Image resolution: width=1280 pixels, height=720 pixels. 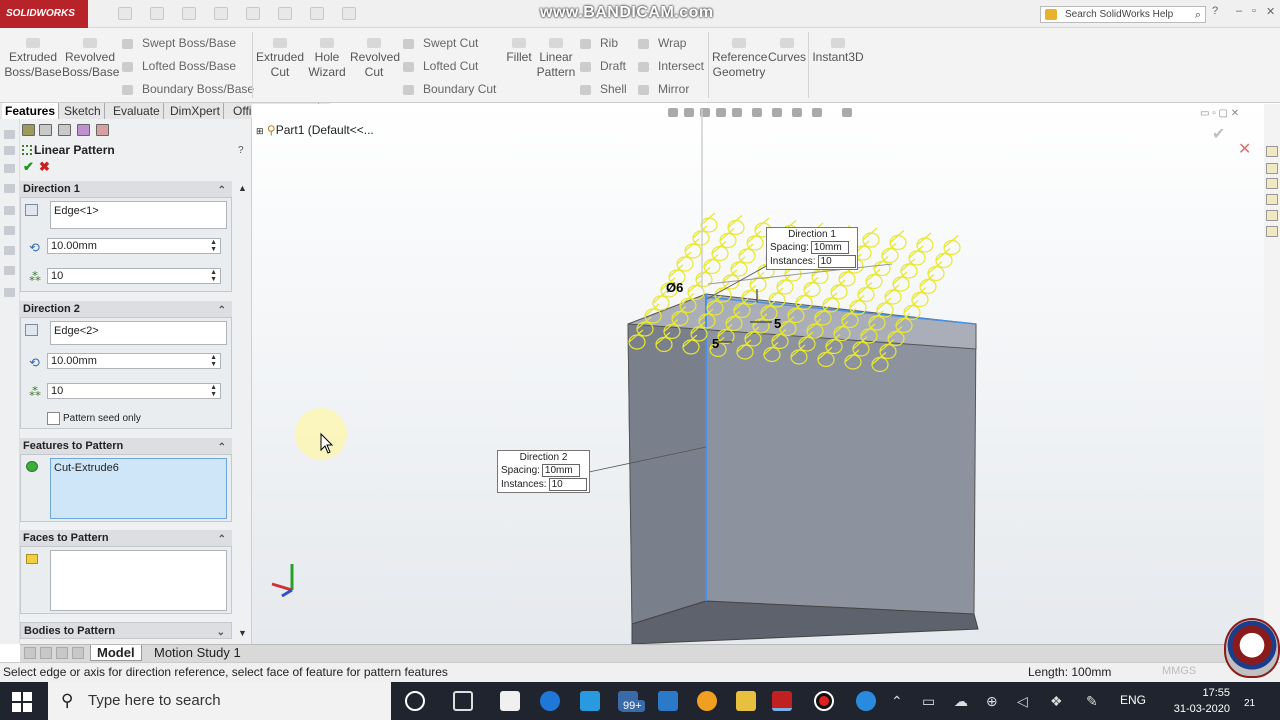 I want to click on help-search-box: Search SolidWorks Help ⌕, so click(x=1123, y=14).